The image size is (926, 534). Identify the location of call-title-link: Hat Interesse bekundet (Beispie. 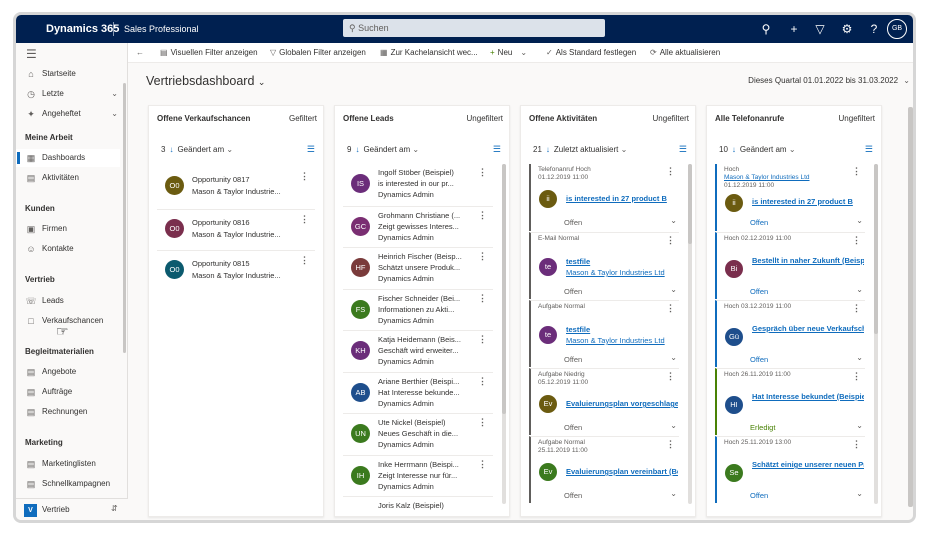
(808, 396).